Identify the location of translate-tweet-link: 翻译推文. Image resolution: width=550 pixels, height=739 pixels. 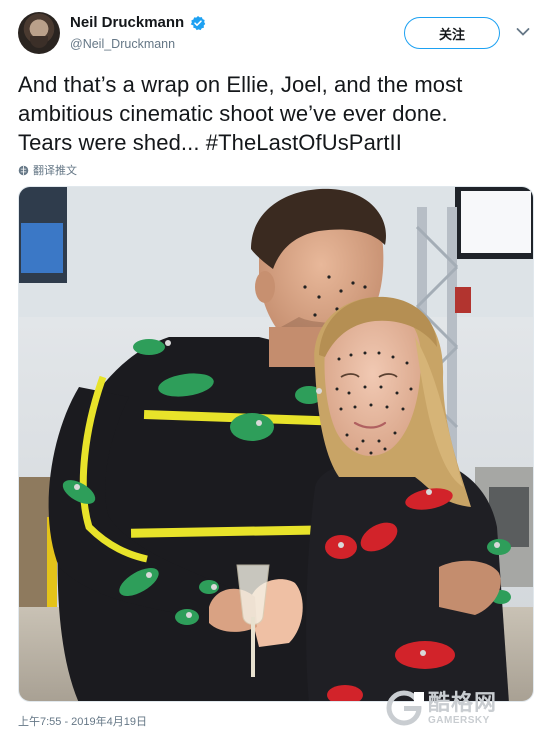
(47, 170).